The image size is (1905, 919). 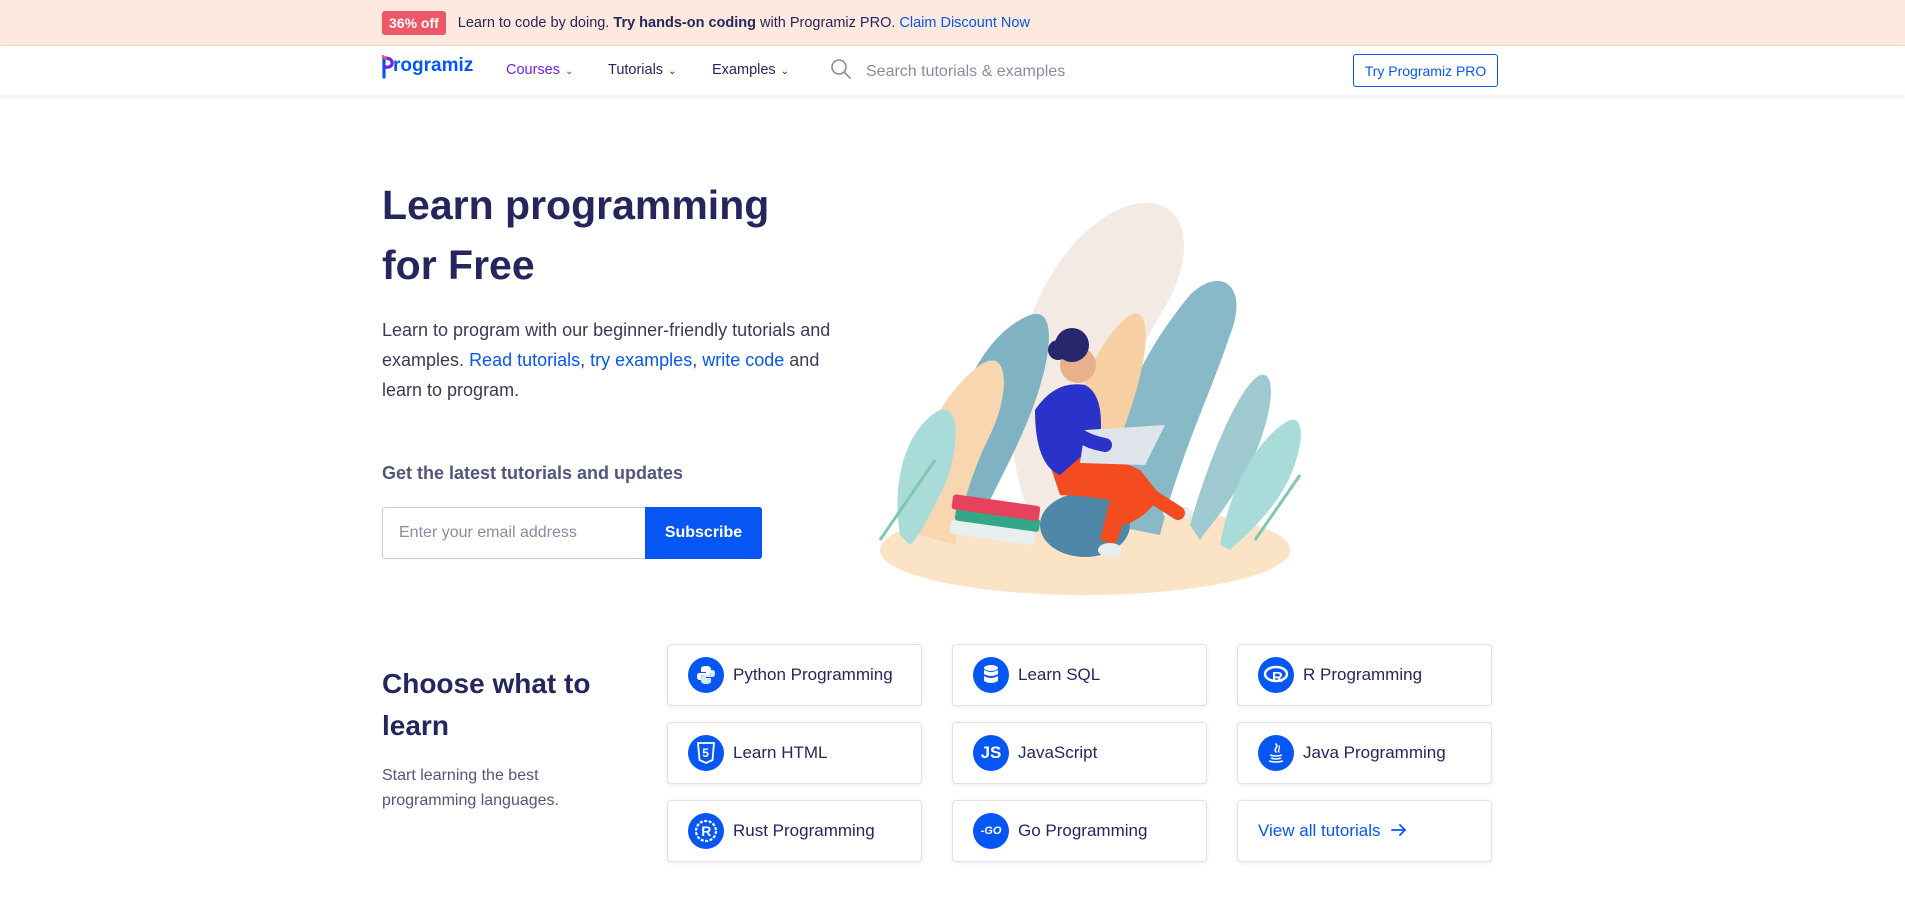 I want to click on card-r: R R Programming, so click(x=1364, y=675).